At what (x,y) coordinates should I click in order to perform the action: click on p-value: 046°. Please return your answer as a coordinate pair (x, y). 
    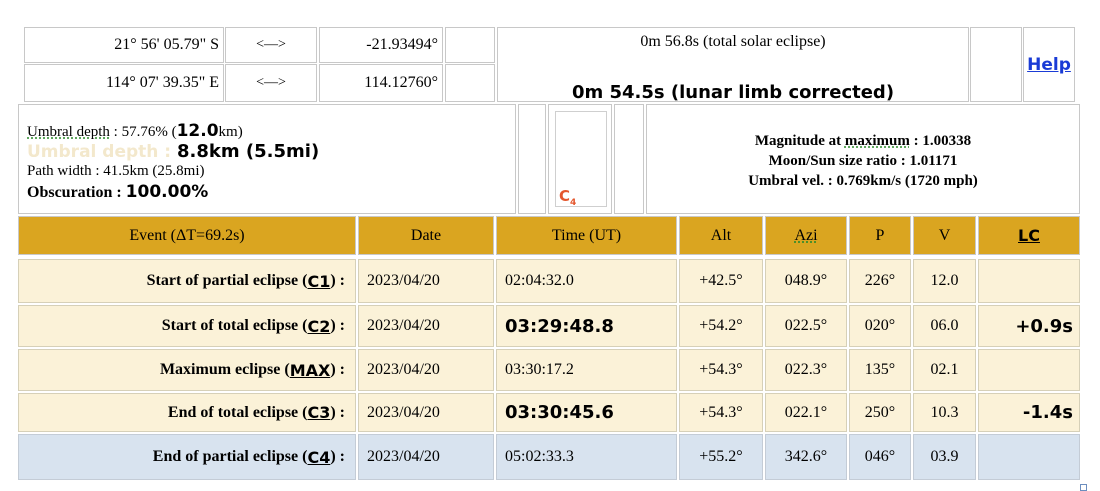
    Looking at the image, I should click on (880, 456).